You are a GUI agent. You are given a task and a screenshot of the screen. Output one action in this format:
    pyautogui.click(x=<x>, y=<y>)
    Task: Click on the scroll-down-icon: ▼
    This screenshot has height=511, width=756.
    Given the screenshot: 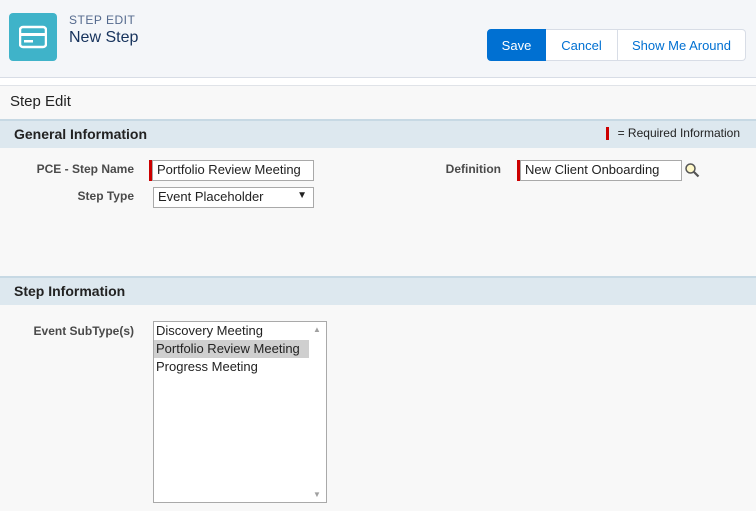 What is the action you would take?
    pyautogui.click(x=317, y=494)
    